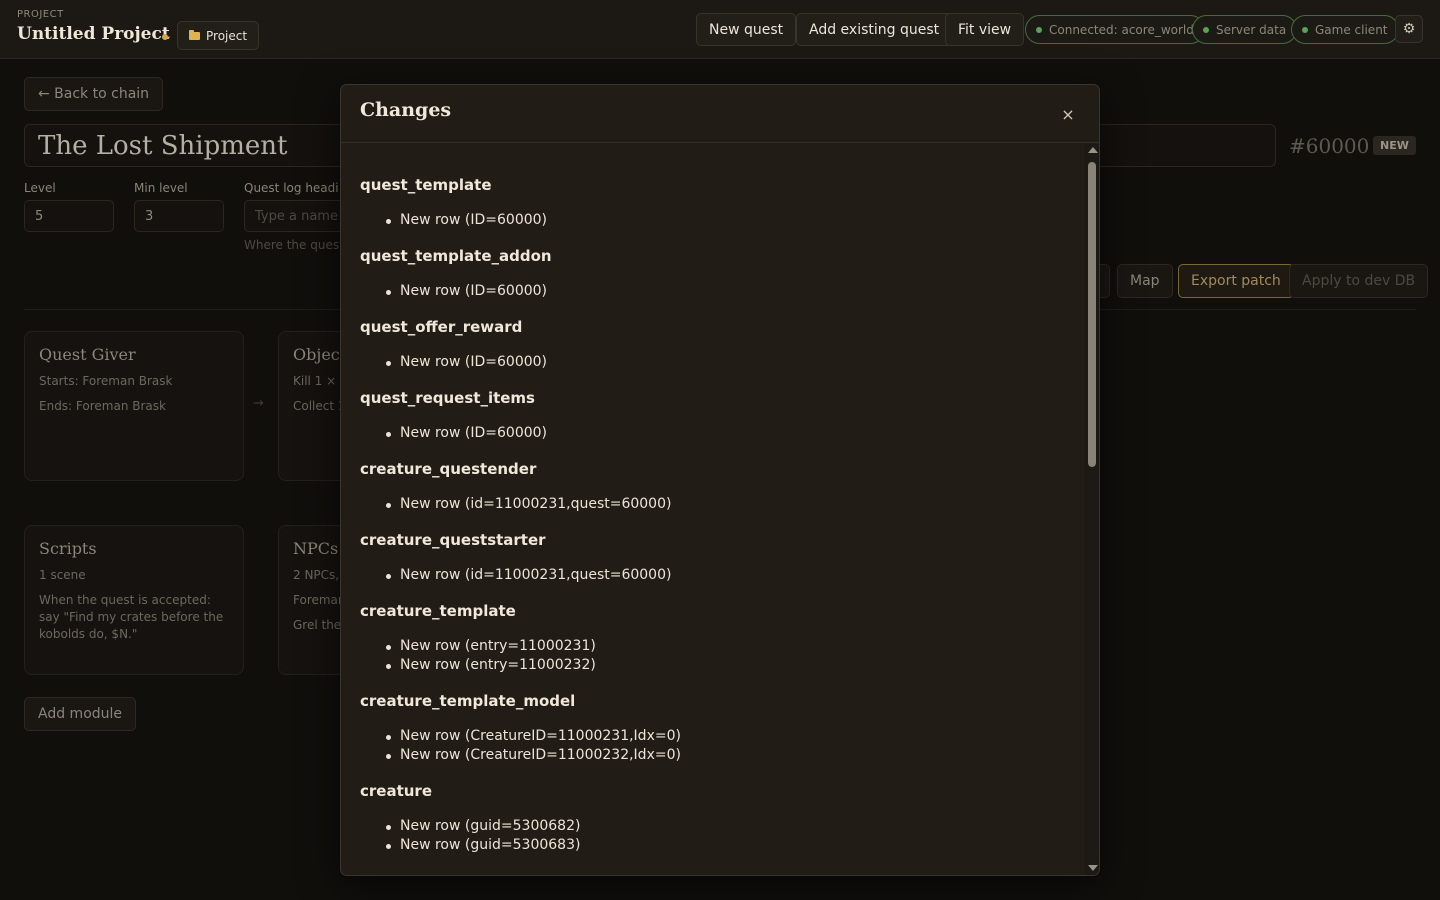 This screenshot has width=1440, height=900. What do you see at coordinates (1145, 281) in the screenshot?
I see `map-button: Map` at bounding box center [1145, 281].